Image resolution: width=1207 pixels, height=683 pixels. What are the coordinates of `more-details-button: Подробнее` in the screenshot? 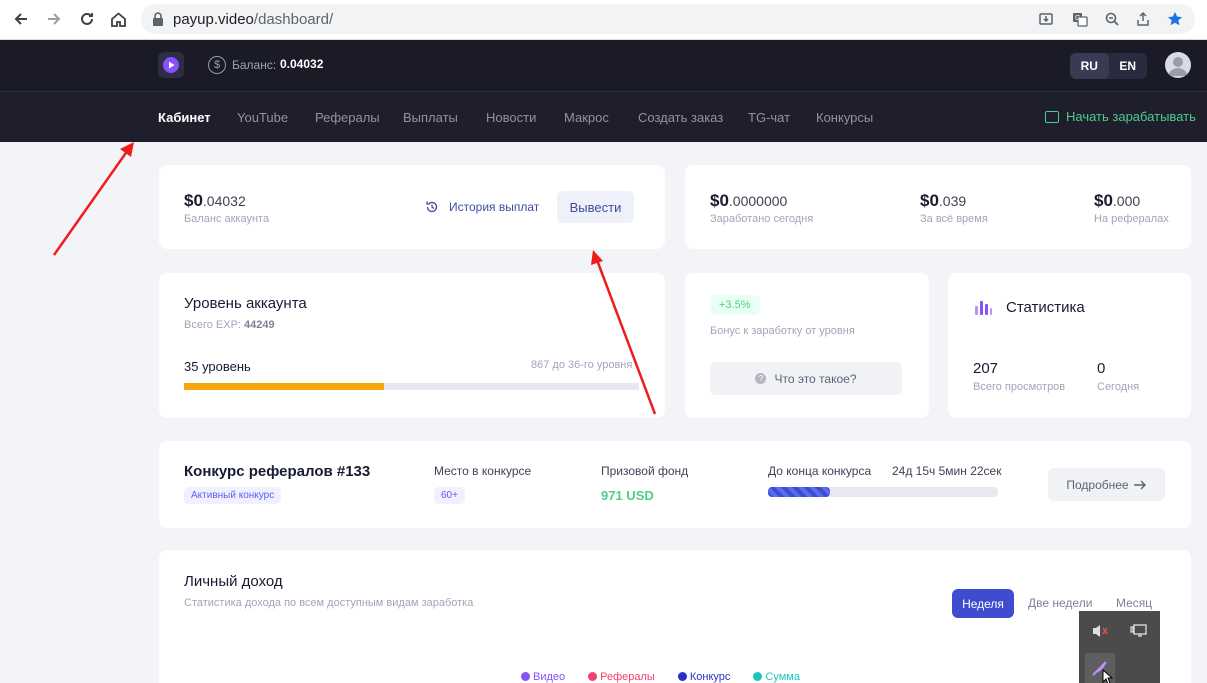 It's located at (1106, 484).